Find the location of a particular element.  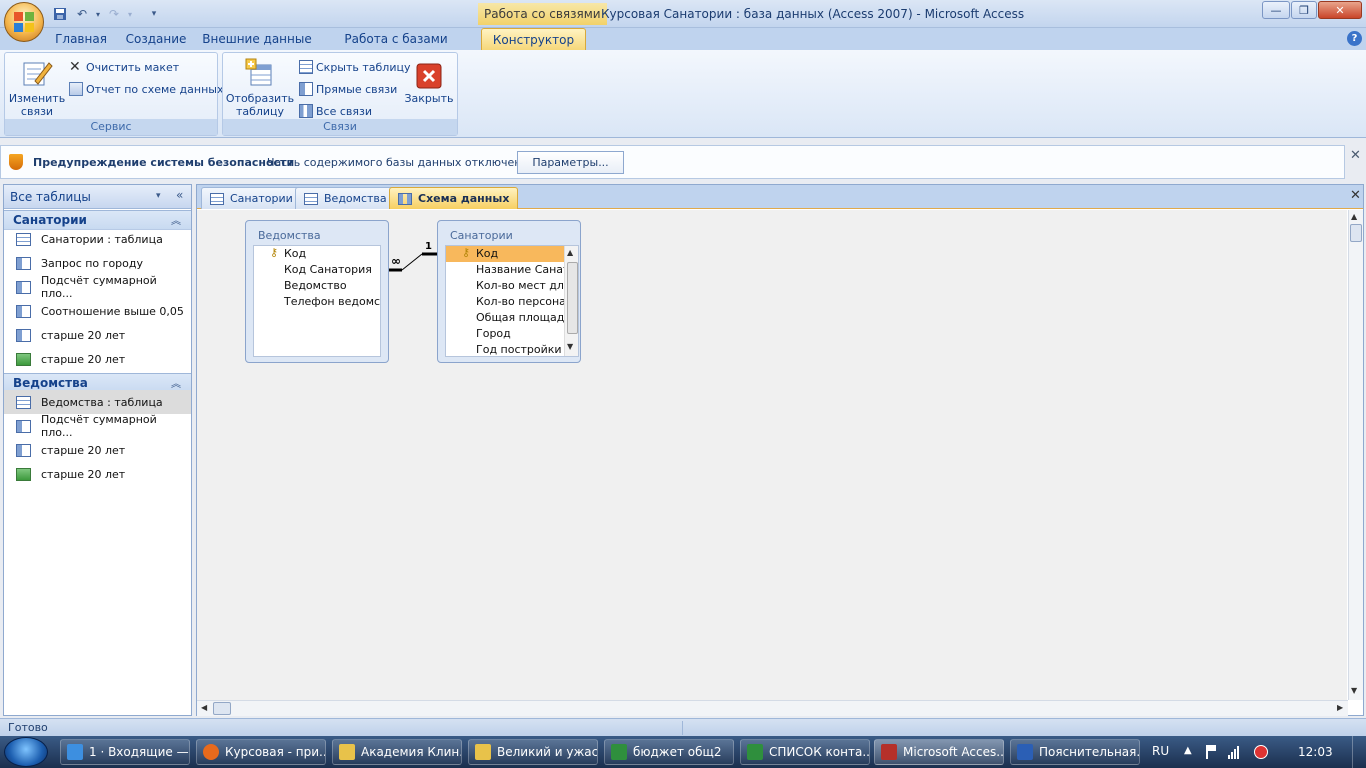

redo-dropdown-icon: ▾ is located at coordinates (130, 14).